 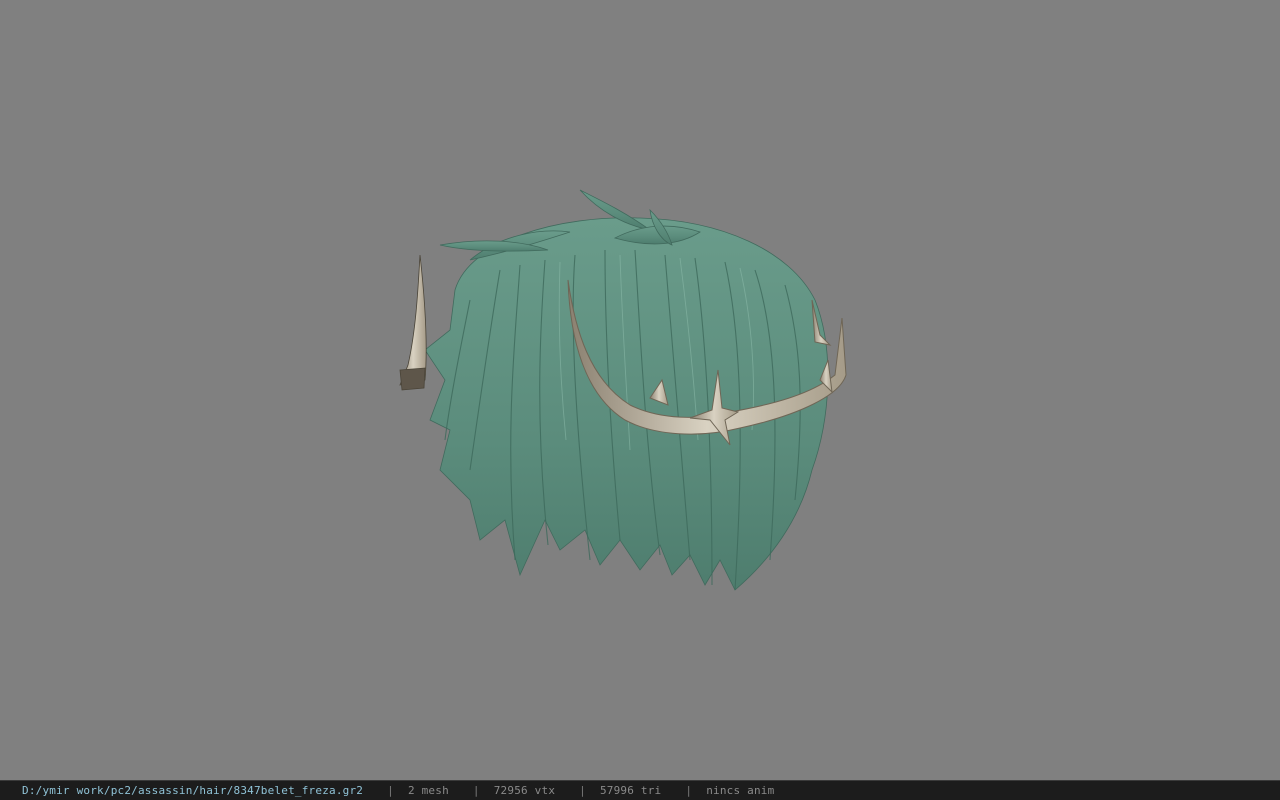 What do you see at coordinates (428, 790) in the screenshot?
I see `mesh-count: 2 mesh` at bounding box center [428, 790].